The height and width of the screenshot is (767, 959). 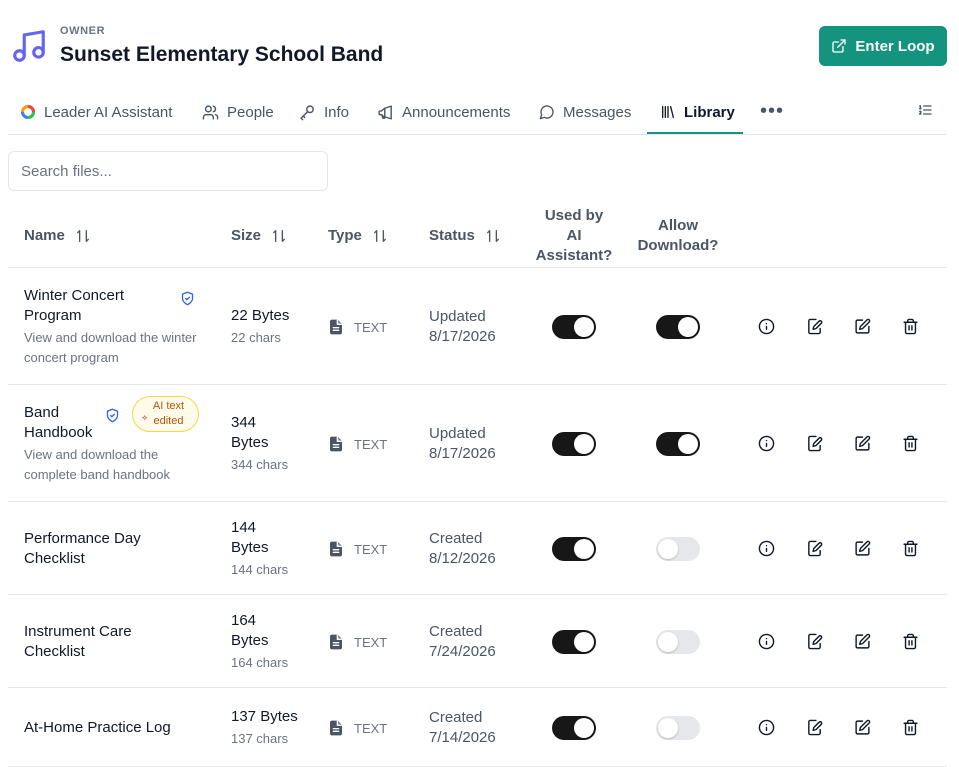 I want to click on tab-messages: Messages, so click(x=585, y=112).